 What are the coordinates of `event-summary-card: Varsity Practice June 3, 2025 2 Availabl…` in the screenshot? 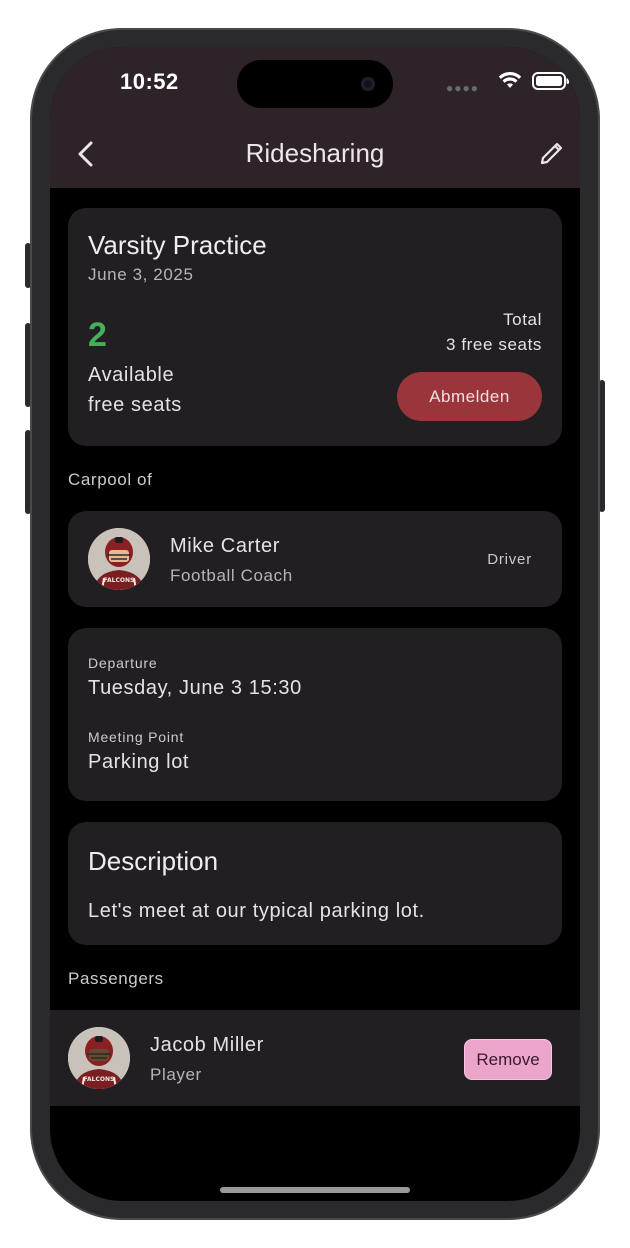 It's located at (315, 327).